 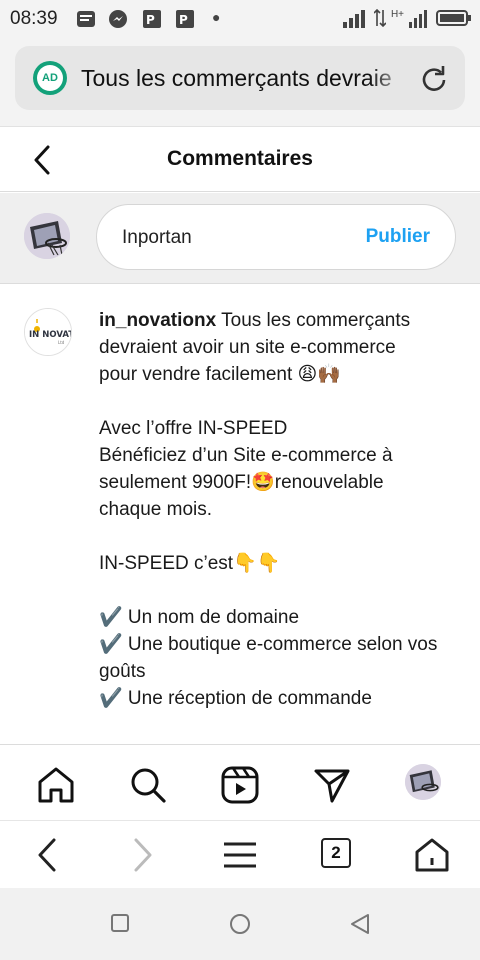 I want to click on tabs-button: 2, so click(x=336, y=853).